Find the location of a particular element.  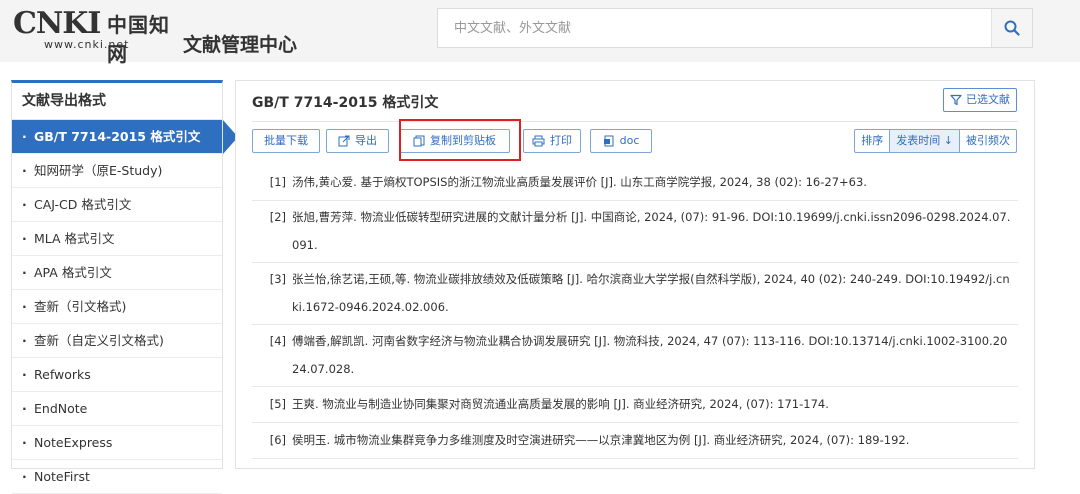

sidebar-item-chaxin-custom: · 查新（自定义引文格式) is located at coordinates (117, 341).